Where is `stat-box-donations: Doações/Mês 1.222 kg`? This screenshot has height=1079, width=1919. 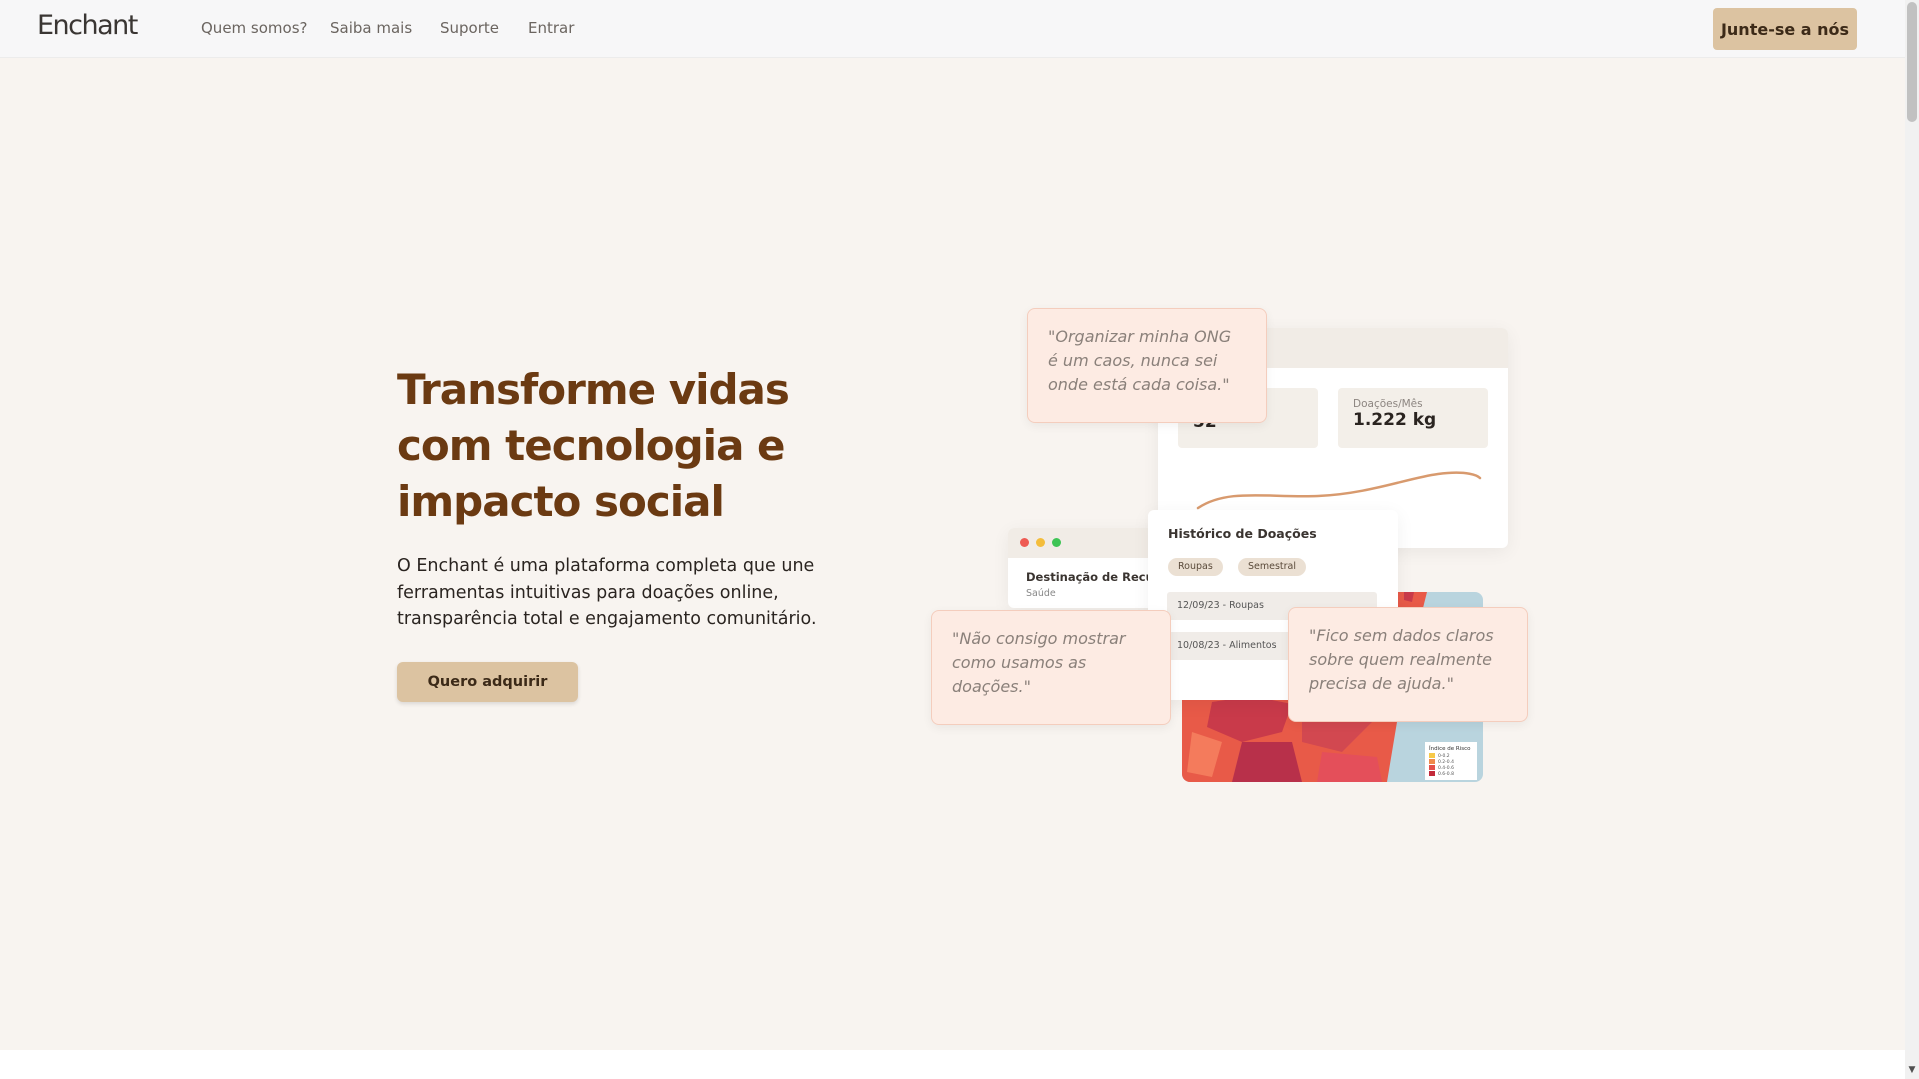
stat-box-donations: Doações/Mês 1.222 kg is located at coordinates (1413, 418).